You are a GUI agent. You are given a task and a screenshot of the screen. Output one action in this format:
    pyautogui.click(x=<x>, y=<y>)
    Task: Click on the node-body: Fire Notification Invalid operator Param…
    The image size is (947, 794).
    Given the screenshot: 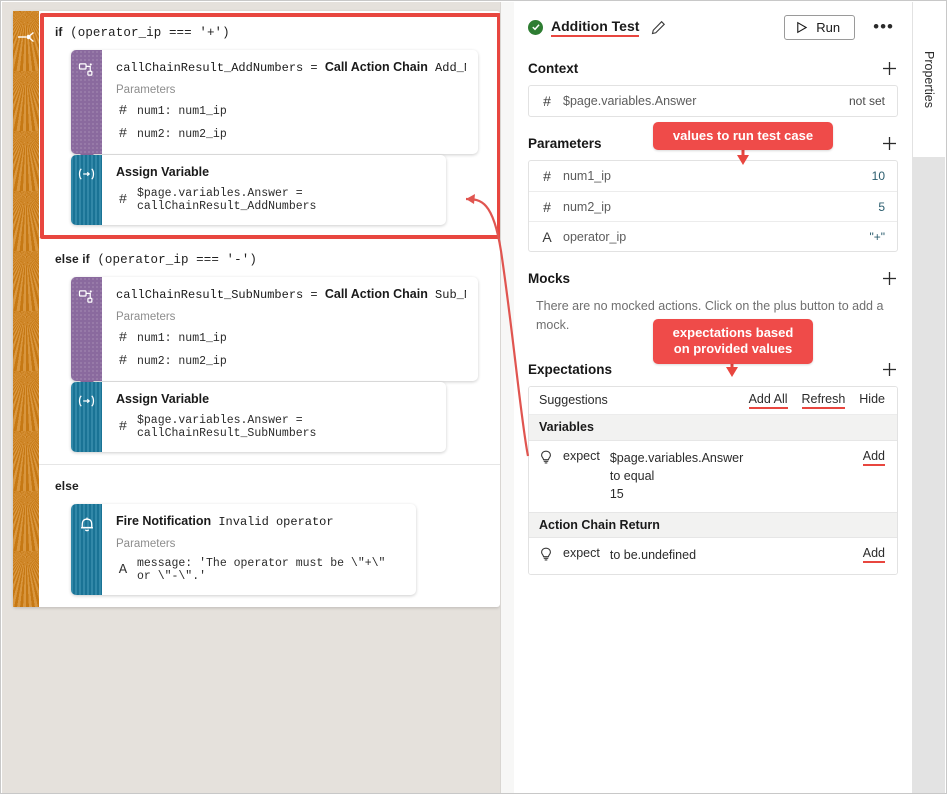 What is the action you would take?
    pyautogui.click(x=259, y=549)
    